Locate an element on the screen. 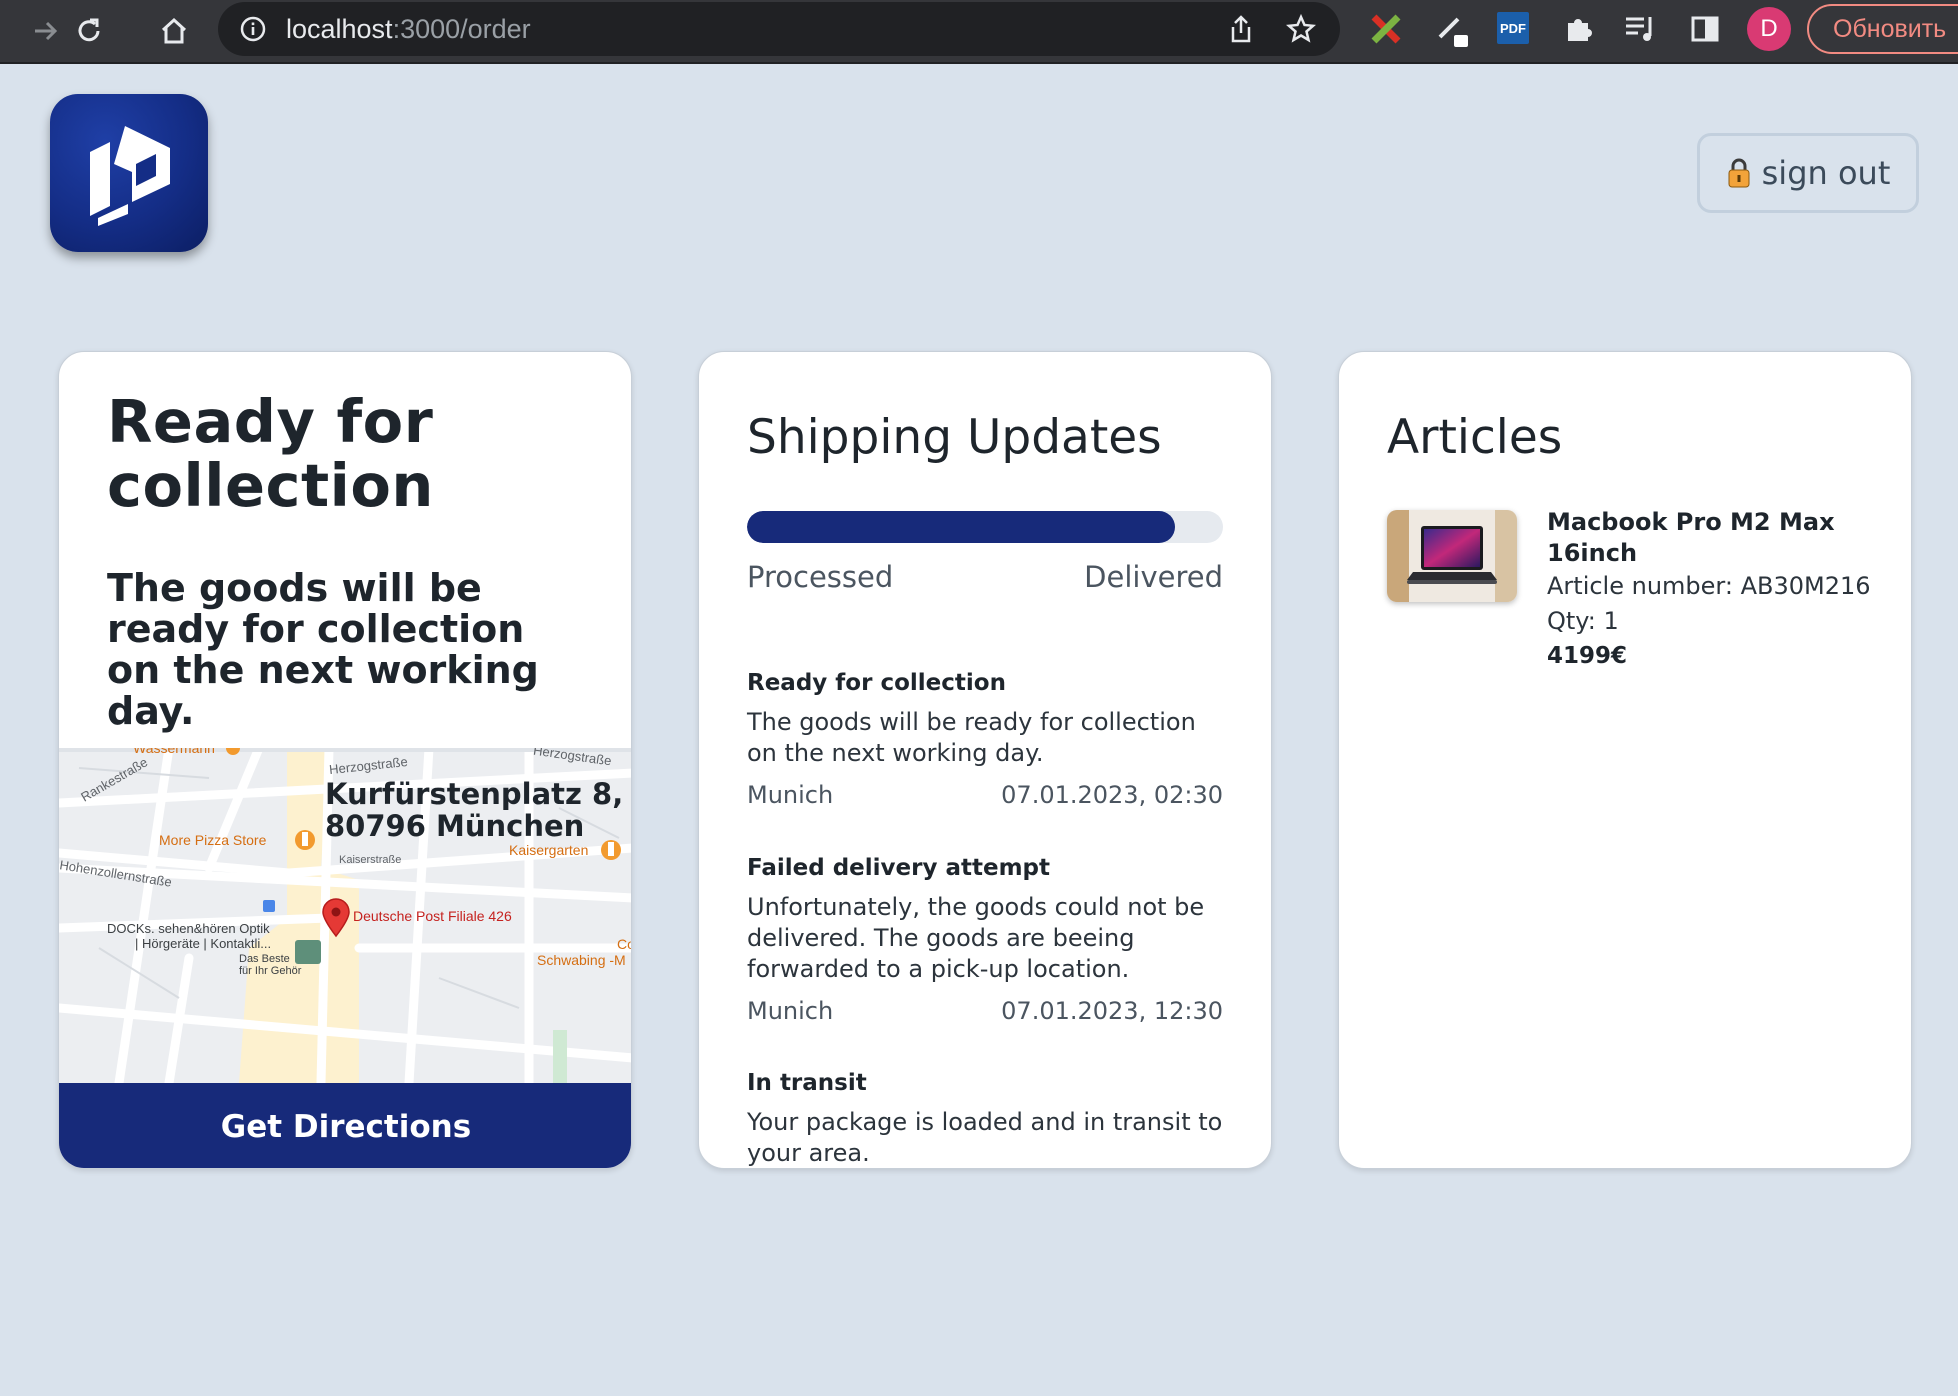  forward-button is located at coordinates (46, 31).